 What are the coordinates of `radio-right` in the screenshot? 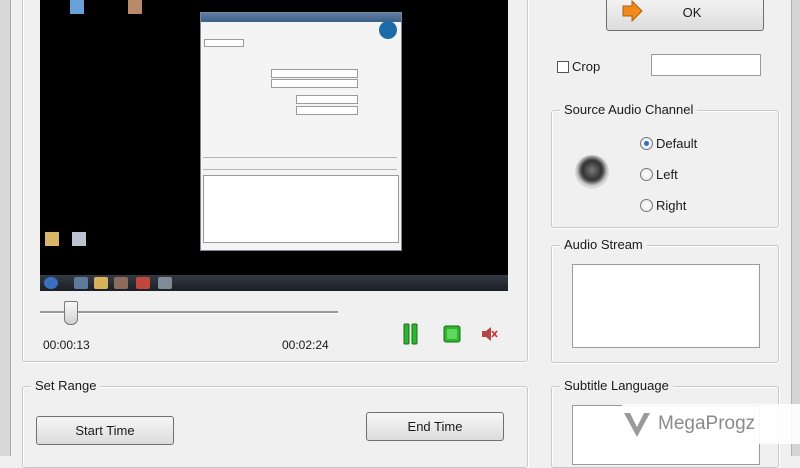 It's located at (646, 205).